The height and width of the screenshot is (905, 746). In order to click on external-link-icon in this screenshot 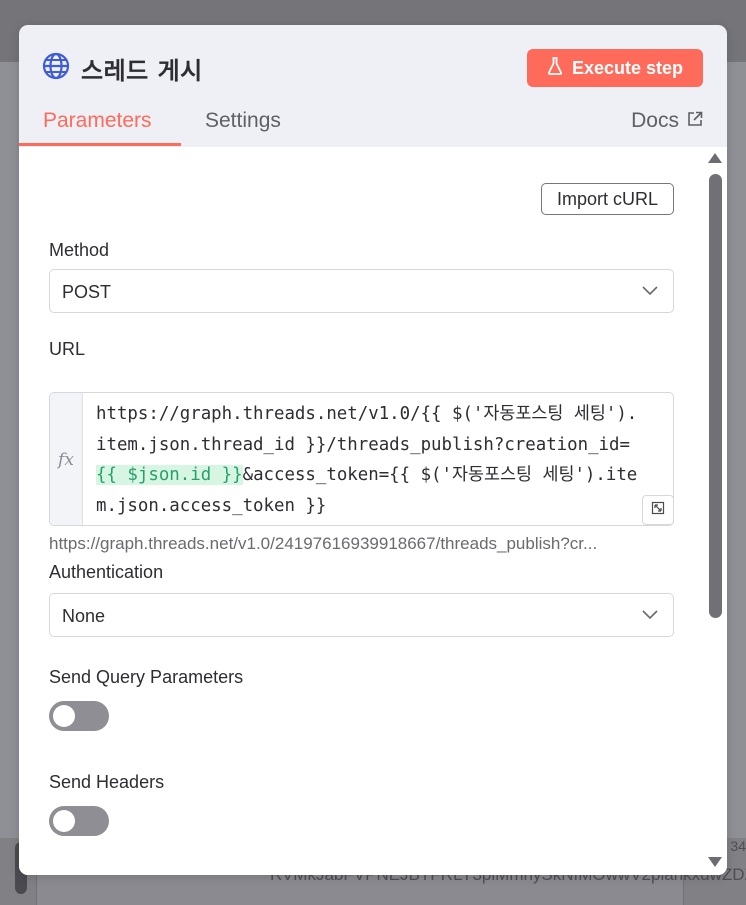, I will do `click(695, 121)`.